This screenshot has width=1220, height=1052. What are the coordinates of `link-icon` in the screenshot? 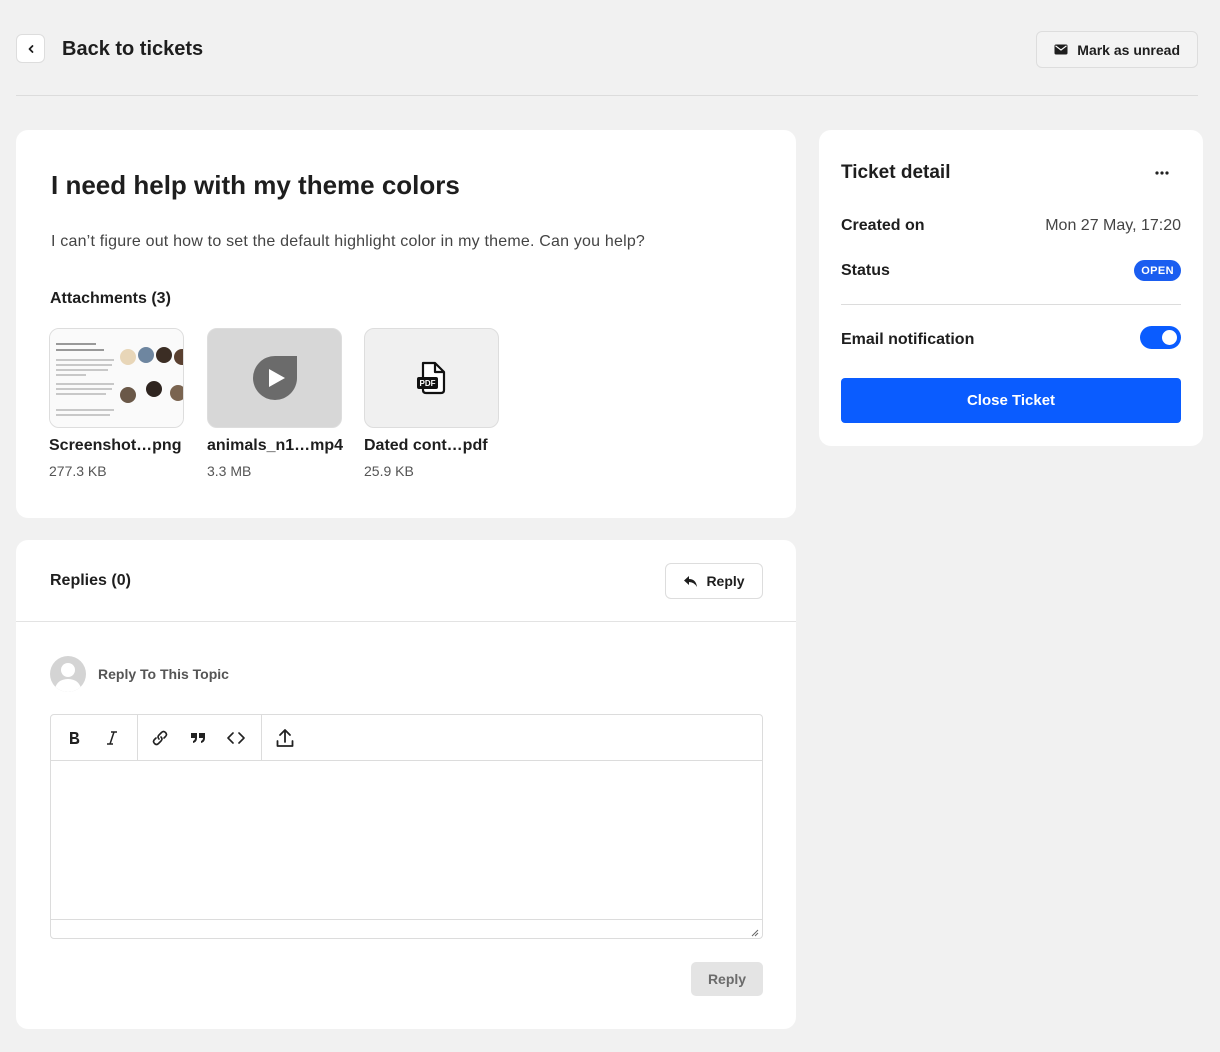 It's located at (160, 738).